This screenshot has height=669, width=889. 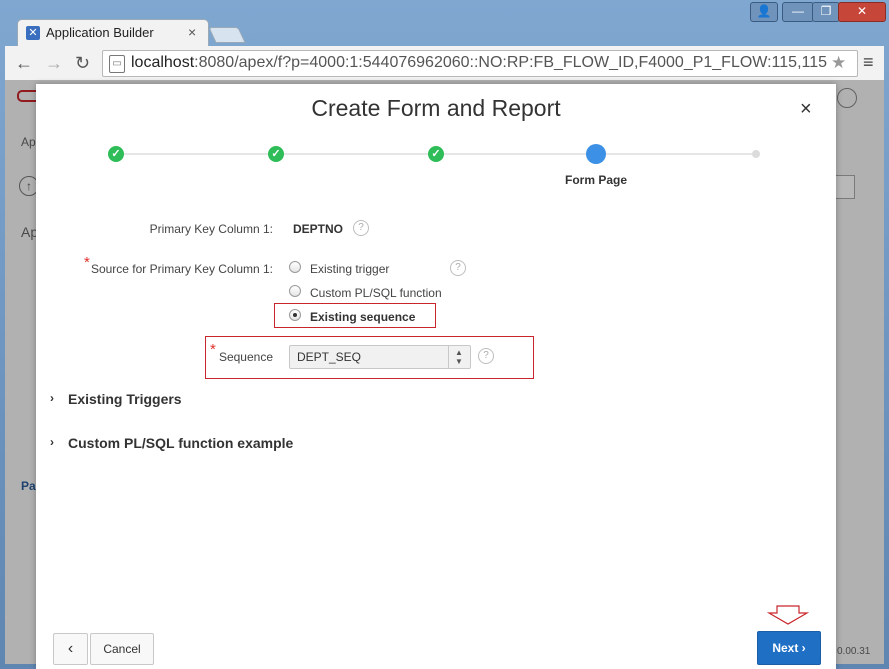 I want to click on cancel-button: Cancel, so click(x=122, y=649).